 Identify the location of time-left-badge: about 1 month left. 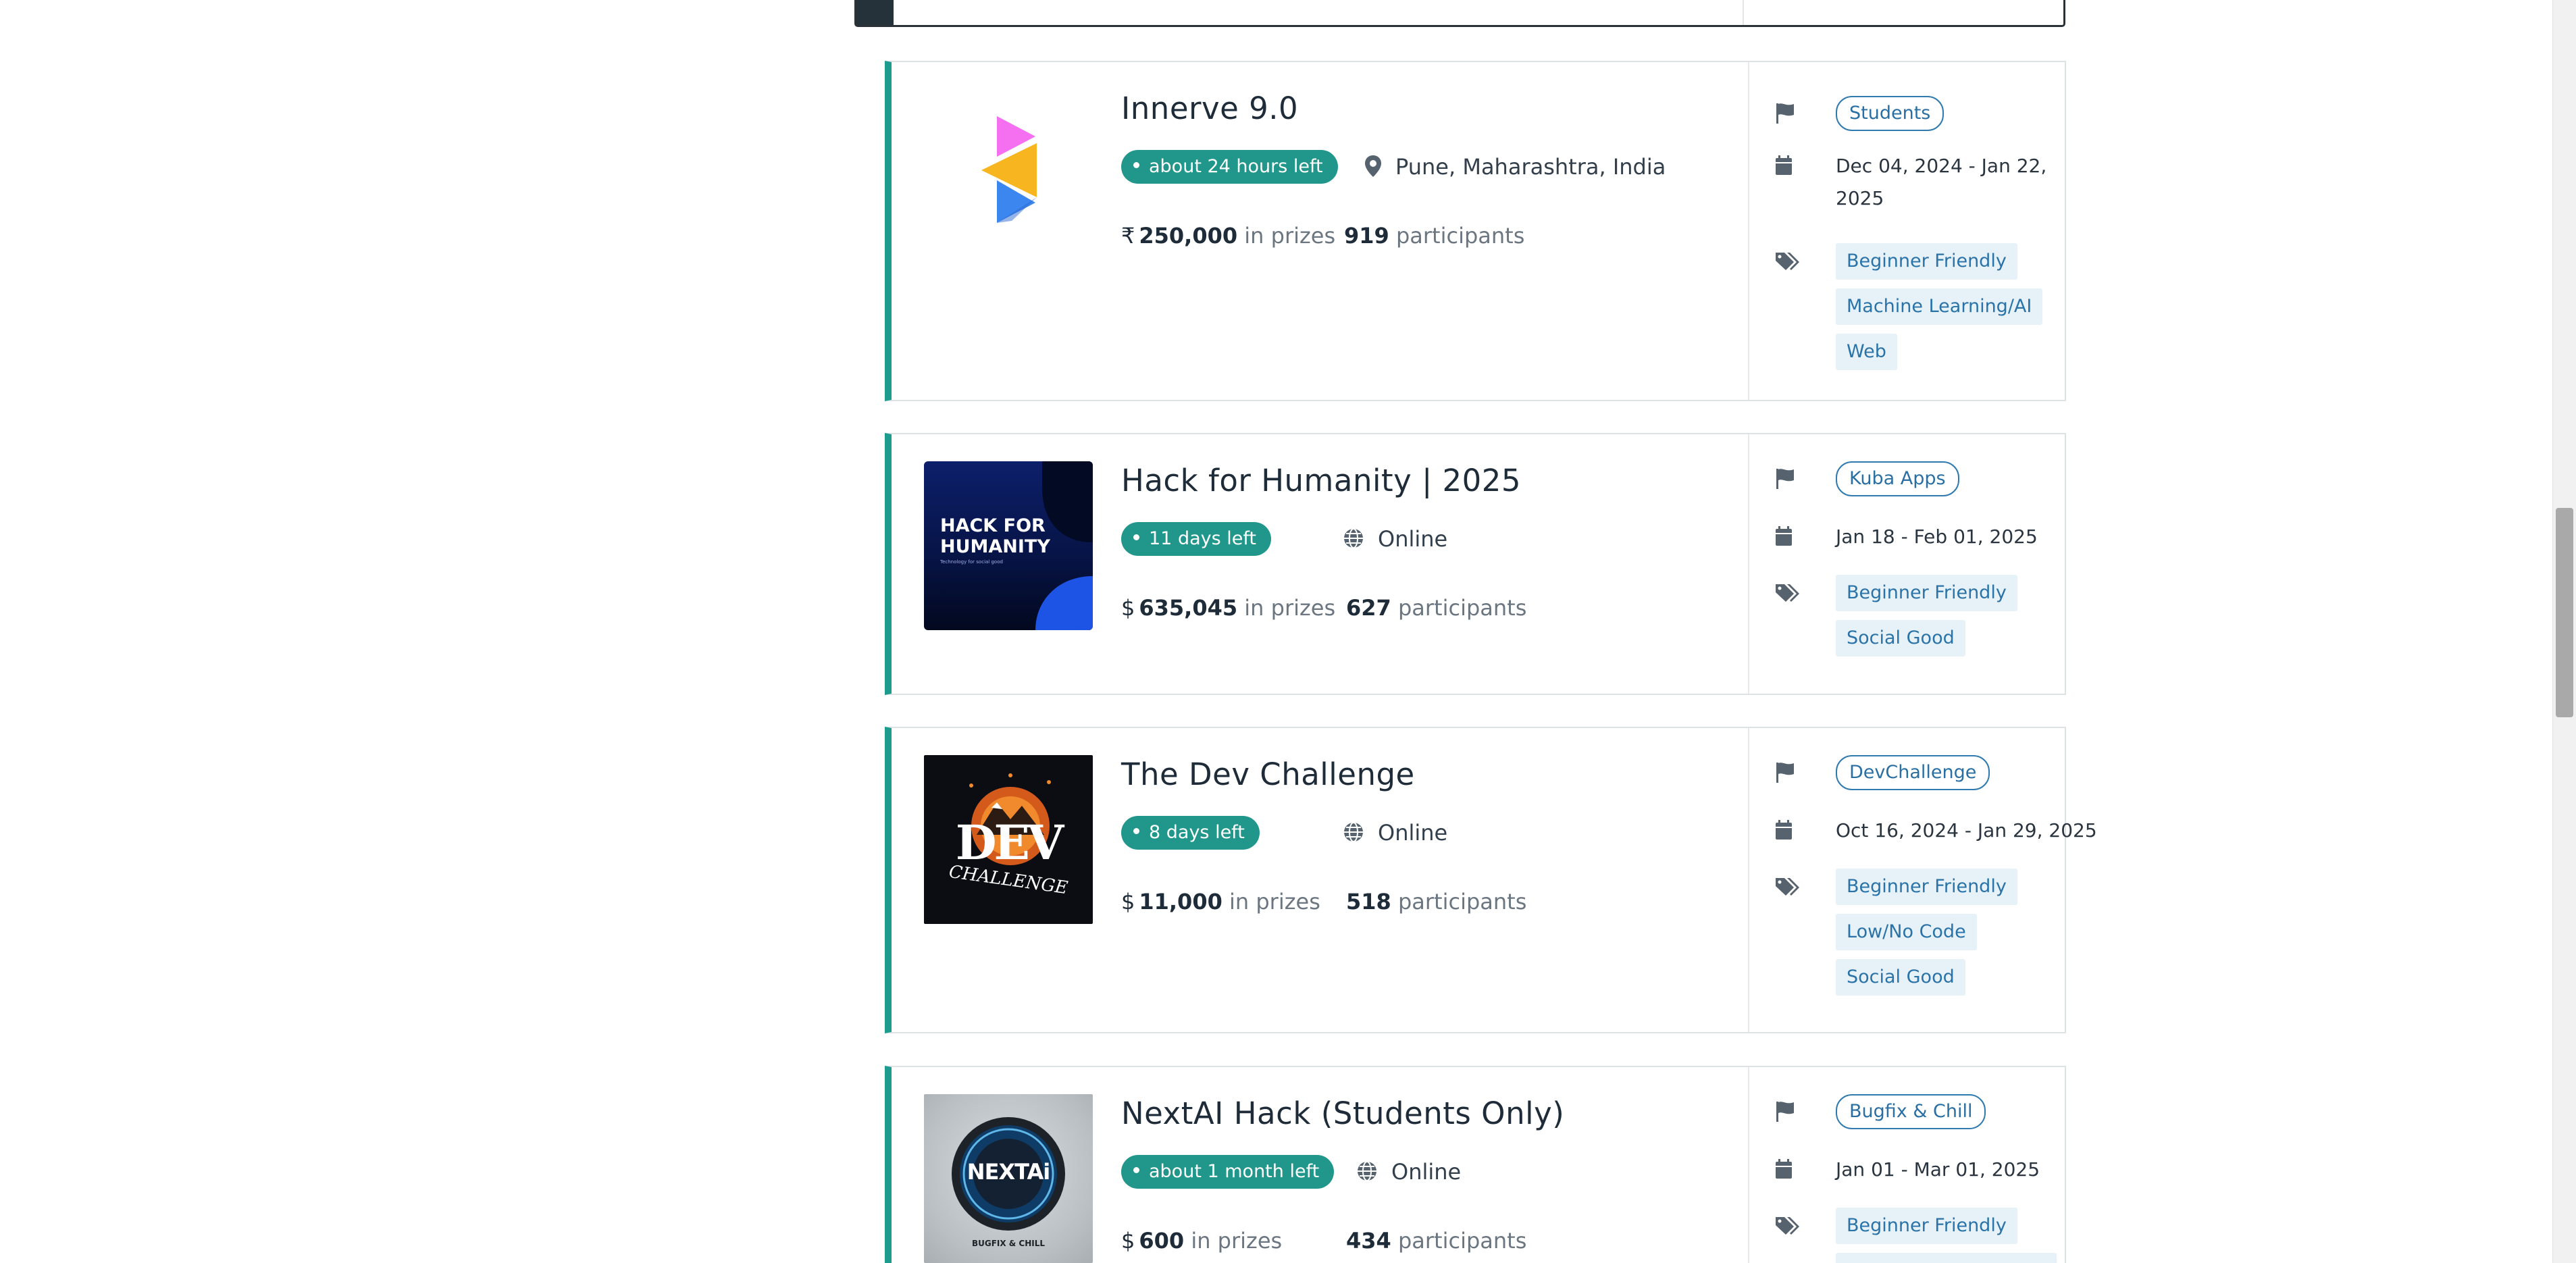
(1228, 1172).